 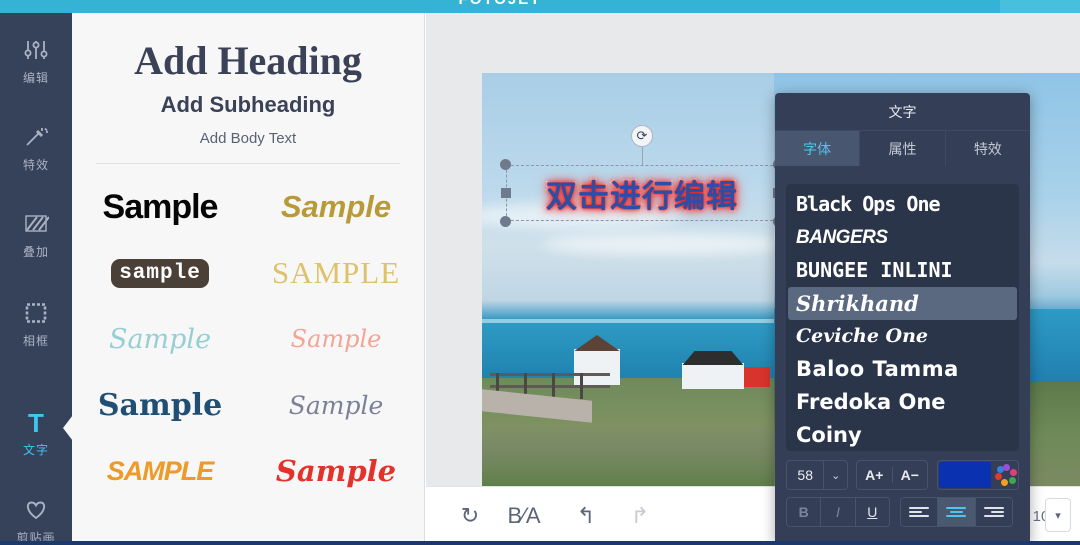 I want to click on font-size-stepper: 58 ⌄, so click(x=817, y=475).